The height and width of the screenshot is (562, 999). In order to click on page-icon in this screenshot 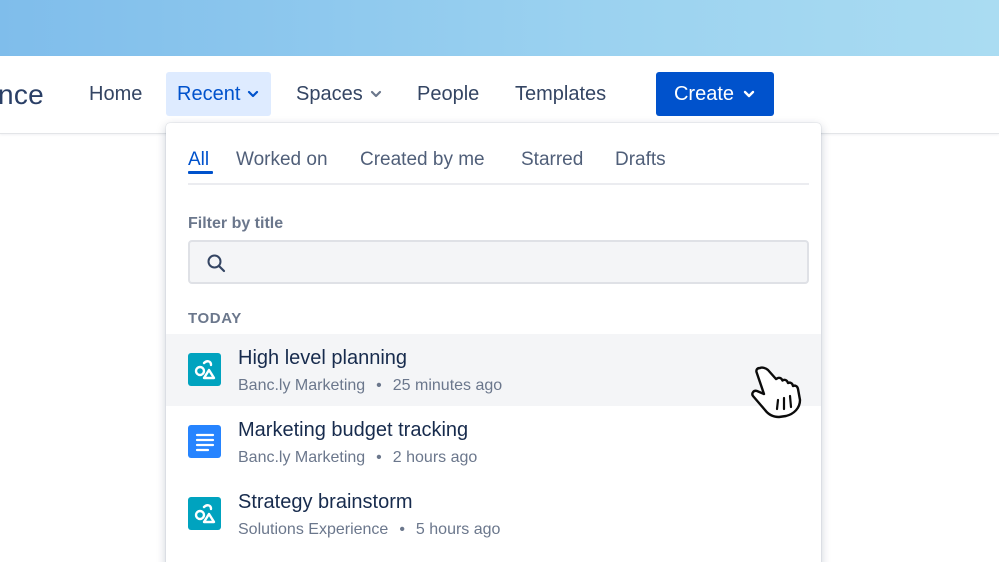, I will do `click(204, 441)`.